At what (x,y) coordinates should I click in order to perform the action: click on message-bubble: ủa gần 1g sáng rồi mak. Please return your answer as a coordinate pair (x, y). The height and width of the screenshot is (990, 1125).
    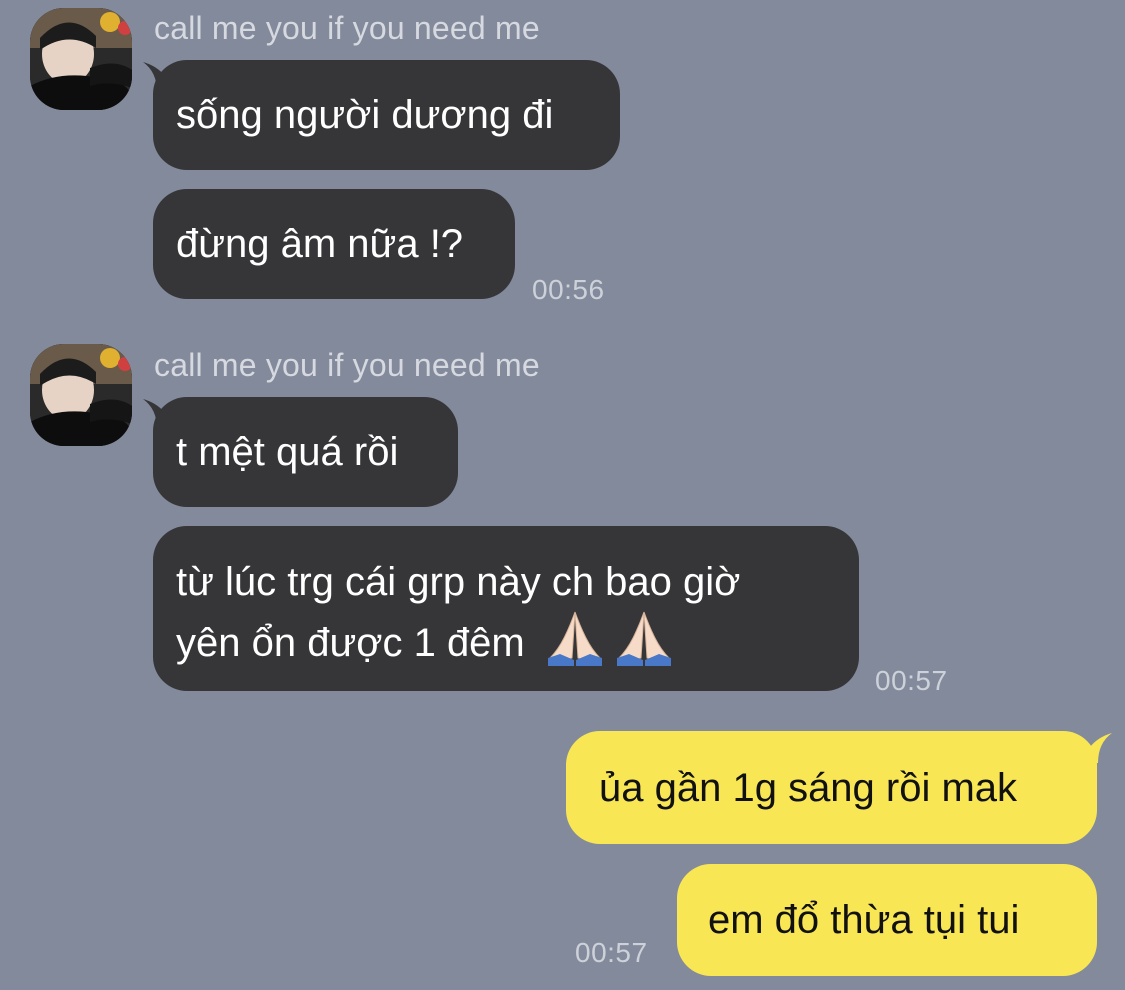
    Looking at the image, I should click on (831, 787).